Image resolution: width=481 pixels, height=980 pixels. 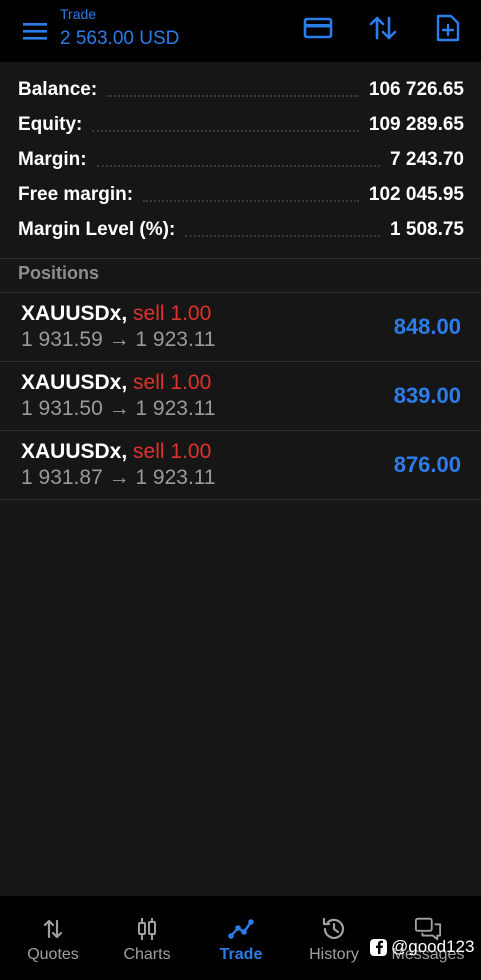 I want to click on summary-value: 106 726.65, so click(x=416, y=89).